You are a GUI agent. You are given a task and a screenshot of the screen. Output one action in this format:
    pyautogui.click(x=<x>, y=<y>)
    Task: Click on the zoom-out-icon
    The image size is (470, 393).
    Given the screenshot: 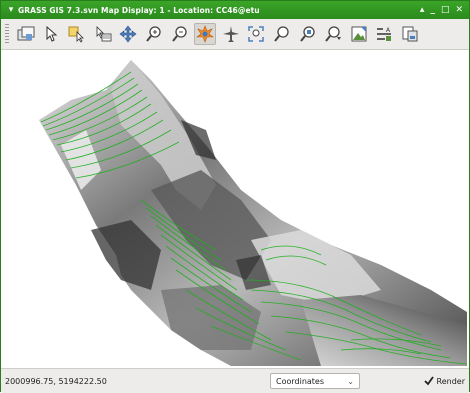 What is the action you would take?
    pyautogui.click(x=179, y=34)
    